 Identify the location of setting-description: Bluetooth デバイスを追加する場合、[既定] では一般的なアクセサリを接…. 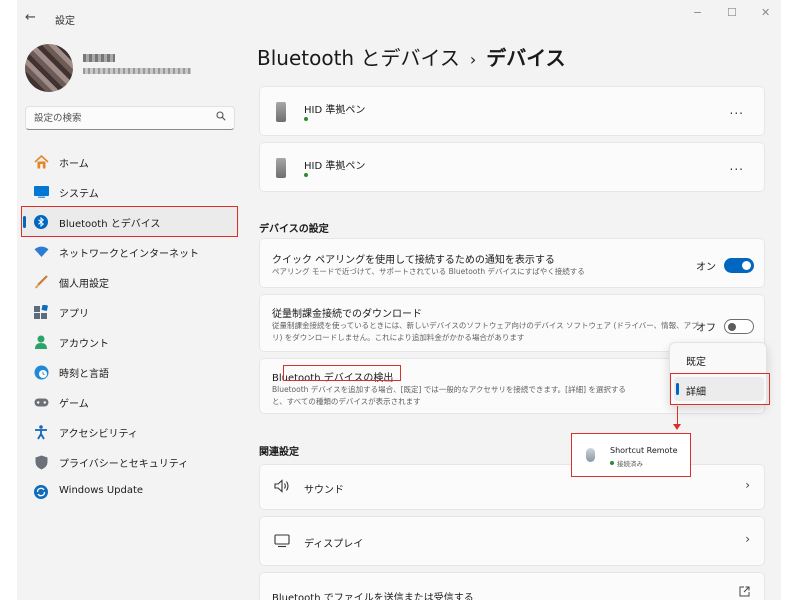
(449, 389).